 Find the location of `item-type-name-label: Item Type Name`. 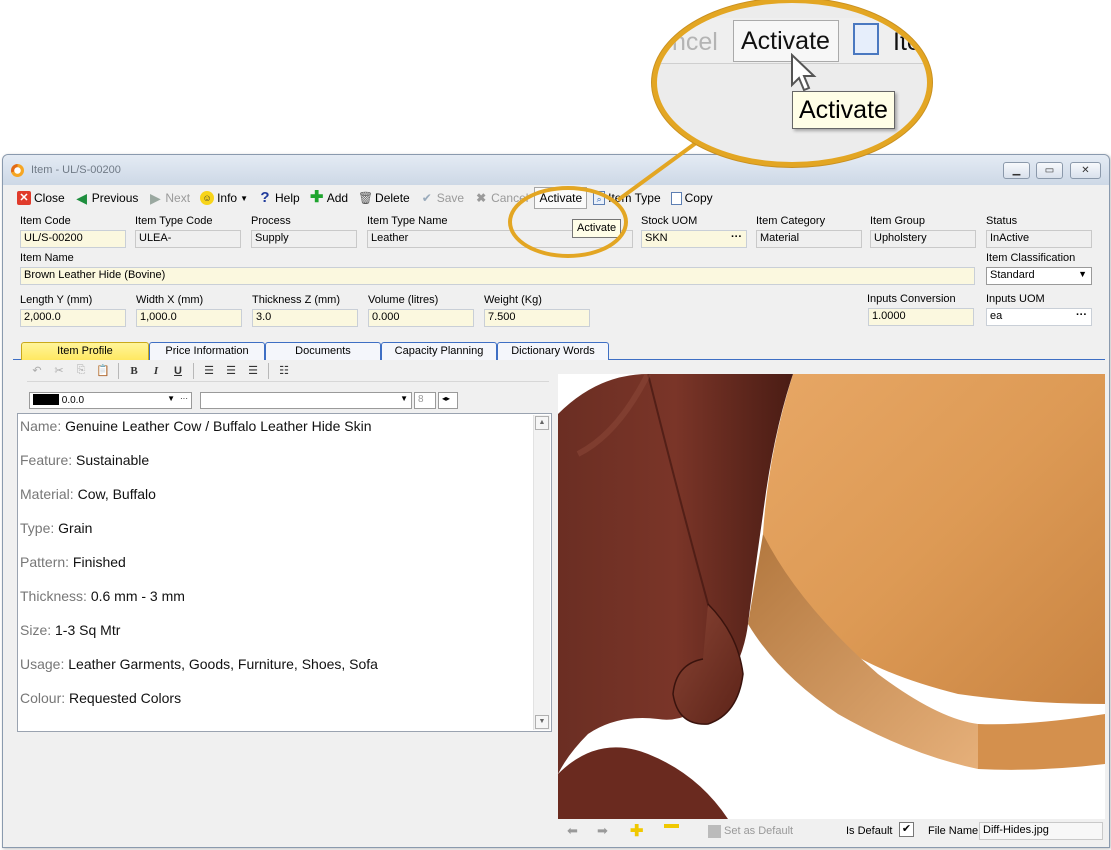

item-type-name-label: Item Type Name is located at coordinates (407, 221).